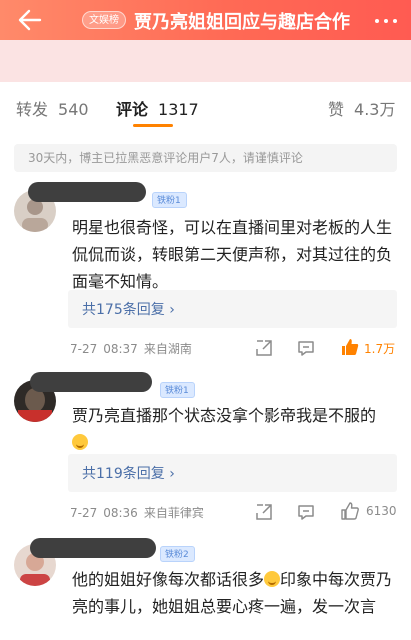 This screenshot has height=640, width=411. I want to click on comment-time: 08:36, so click(120, 513).